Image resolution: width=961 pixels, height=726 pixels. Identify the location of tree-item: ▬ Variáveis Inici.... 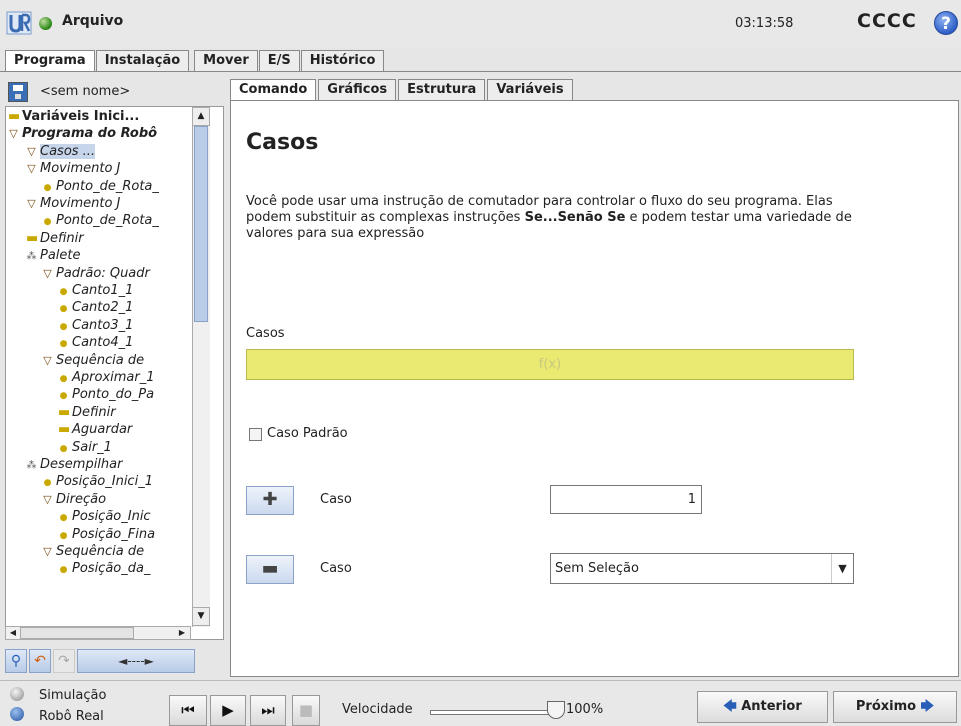
(73, 116).